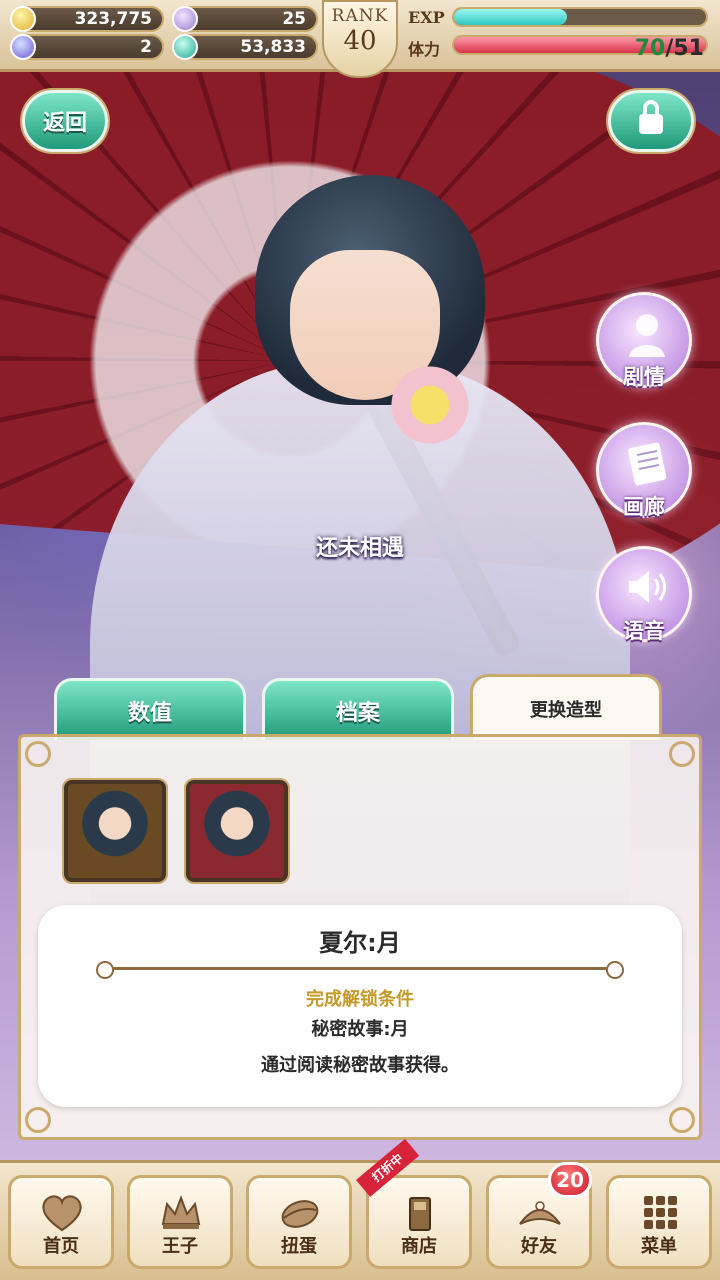 The width and height of the screenshot is (720, 1280). I want to click on unlock-condition-title: 完成解锁条件, so click(360, 999).